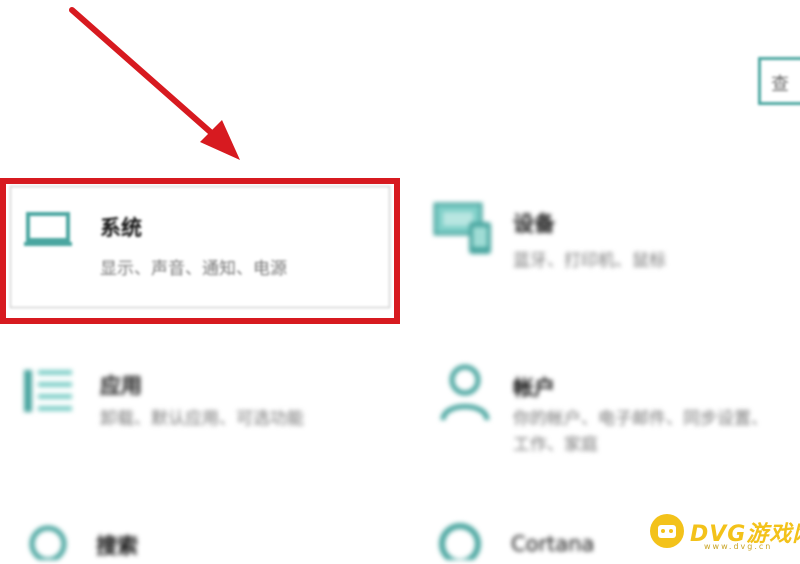 The width and height of the screenshot is (800, 564). What do you see at coordinates (49, 542) in the screenshot?
I see `search-icon` at bounding box center [49, 542].